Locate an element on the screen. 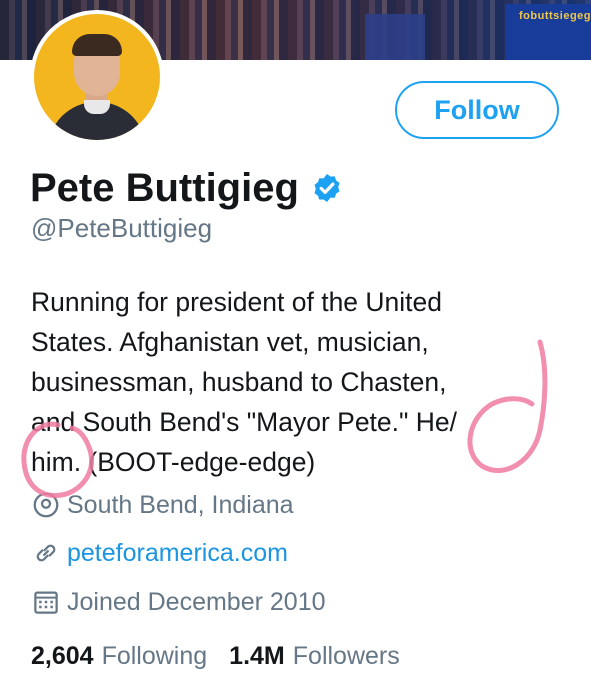 This screenshot has height=680, width=591. bio-line: him. (BOOT-edge-edge) is located at coordinates (173, 462).